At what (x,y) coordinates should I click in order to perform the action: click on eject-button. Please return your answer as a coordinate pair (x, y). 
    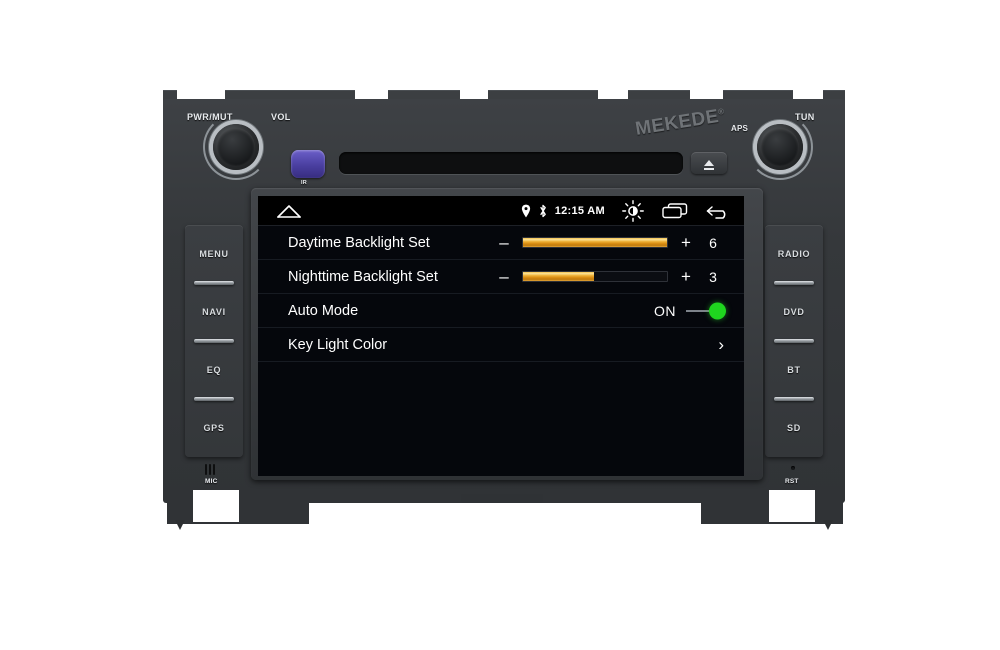
    Looking at the image, I should click on (709, 163).